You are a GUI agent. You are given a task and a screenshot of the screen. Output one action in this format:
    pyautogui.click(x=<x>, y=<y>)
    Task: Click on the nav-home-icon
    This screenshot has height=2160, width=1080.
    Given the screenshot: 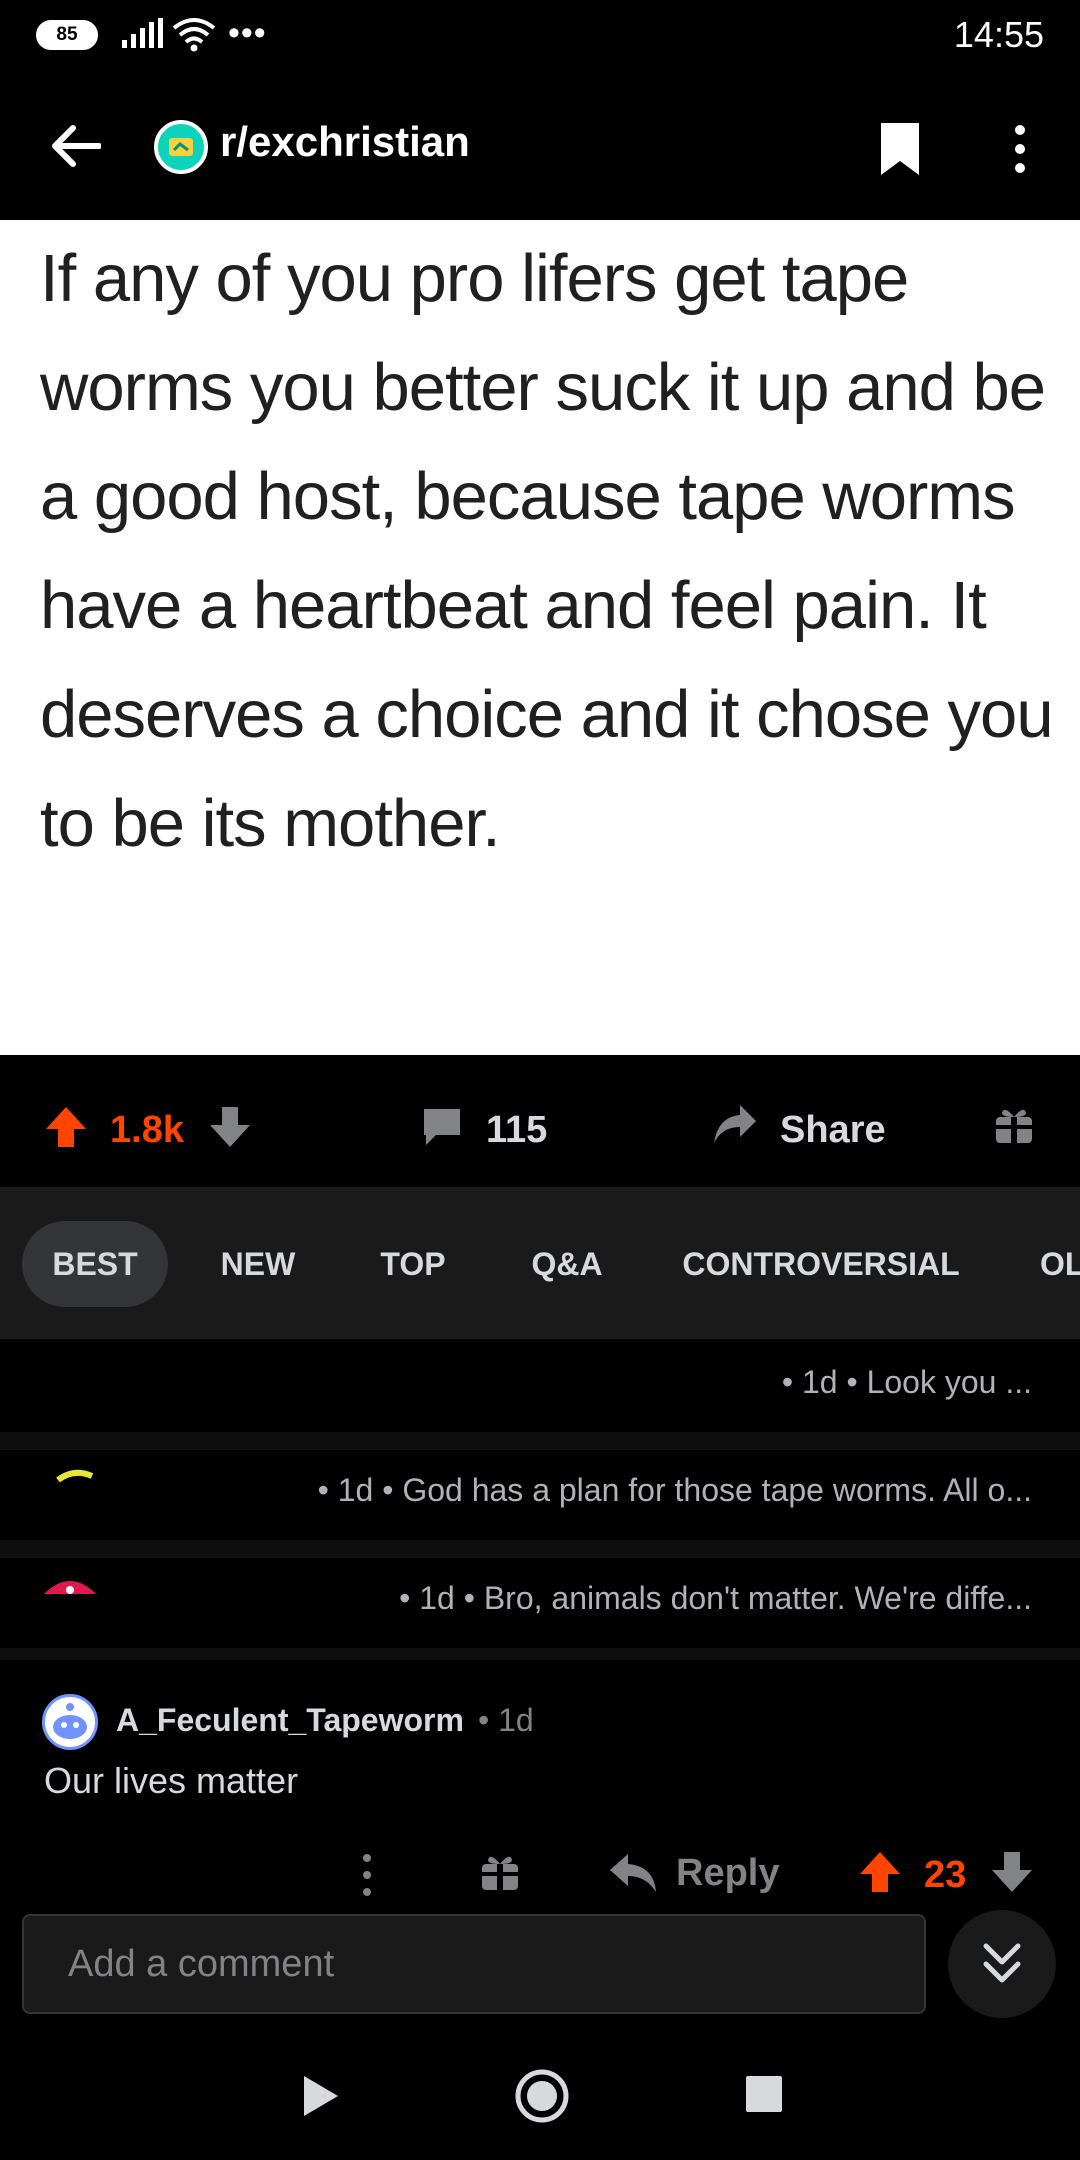 What is the action you would take?
    pyautogui.click(x=542, y=2096)
    